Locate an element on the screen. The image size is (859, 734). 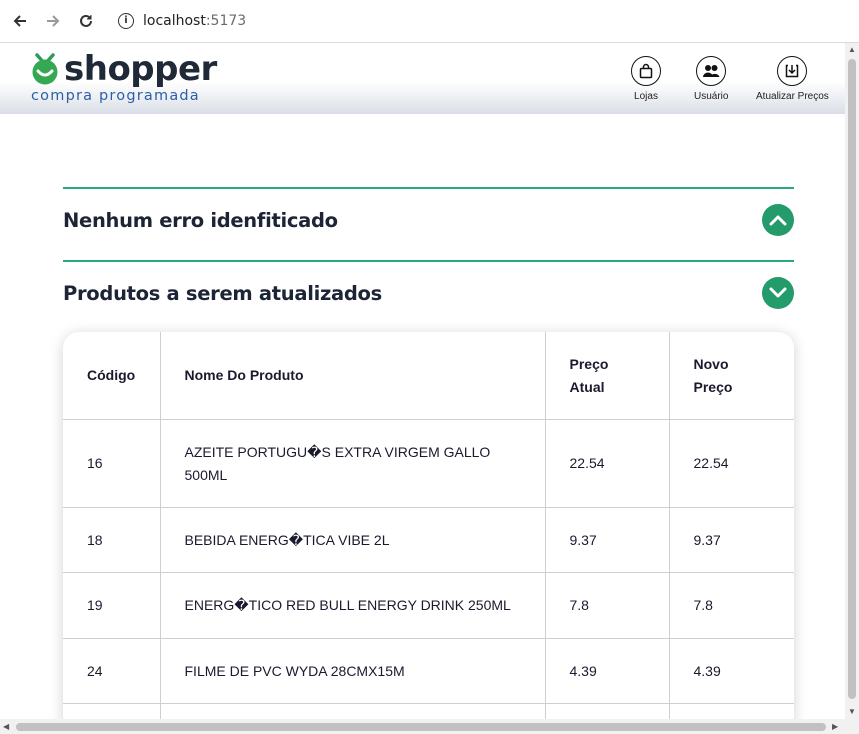
chevron-down-icon is located at coordinates (778, 292).